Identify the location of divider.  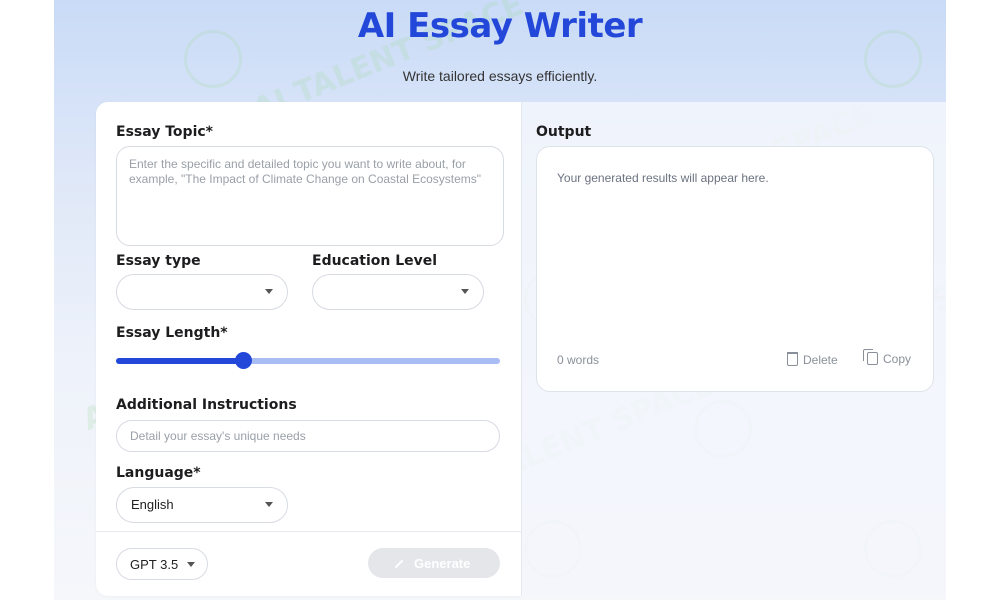
(308, 531).